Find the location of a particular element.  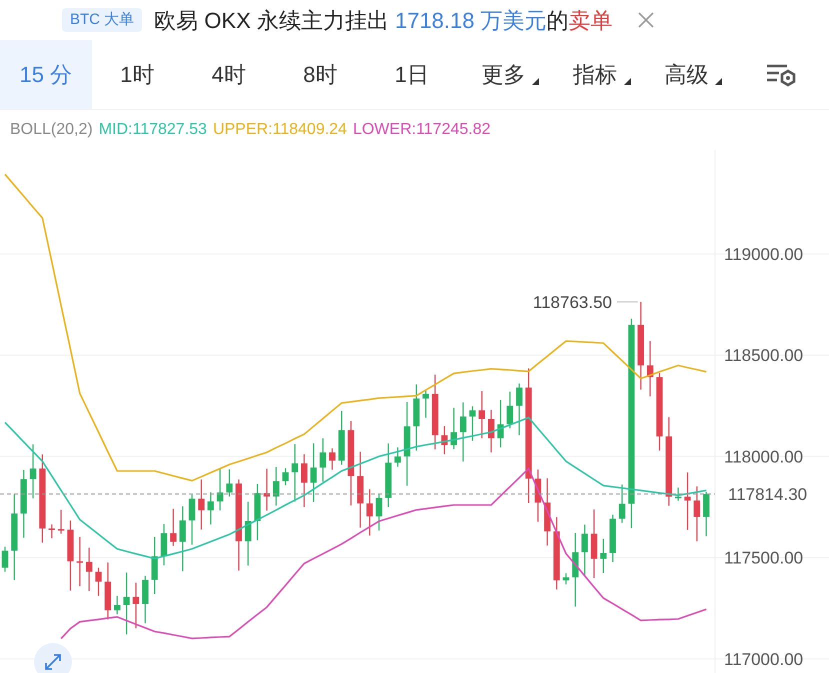

price-axis-label: 117000.00 is located at coordinates (764, 659).